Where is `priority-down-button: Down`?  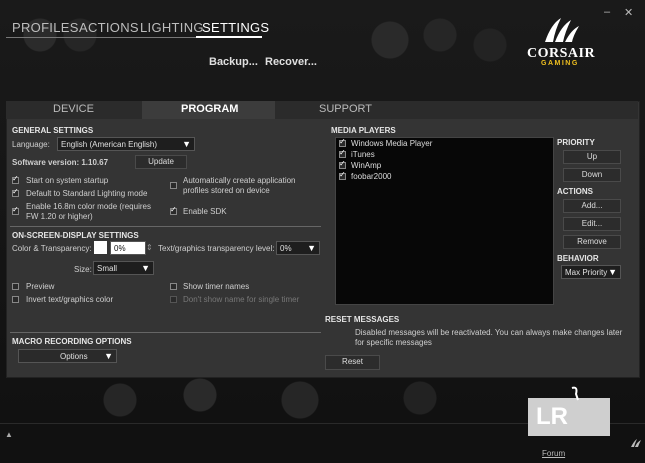 priority-down-button: Down is located at coordinates (592, 175).